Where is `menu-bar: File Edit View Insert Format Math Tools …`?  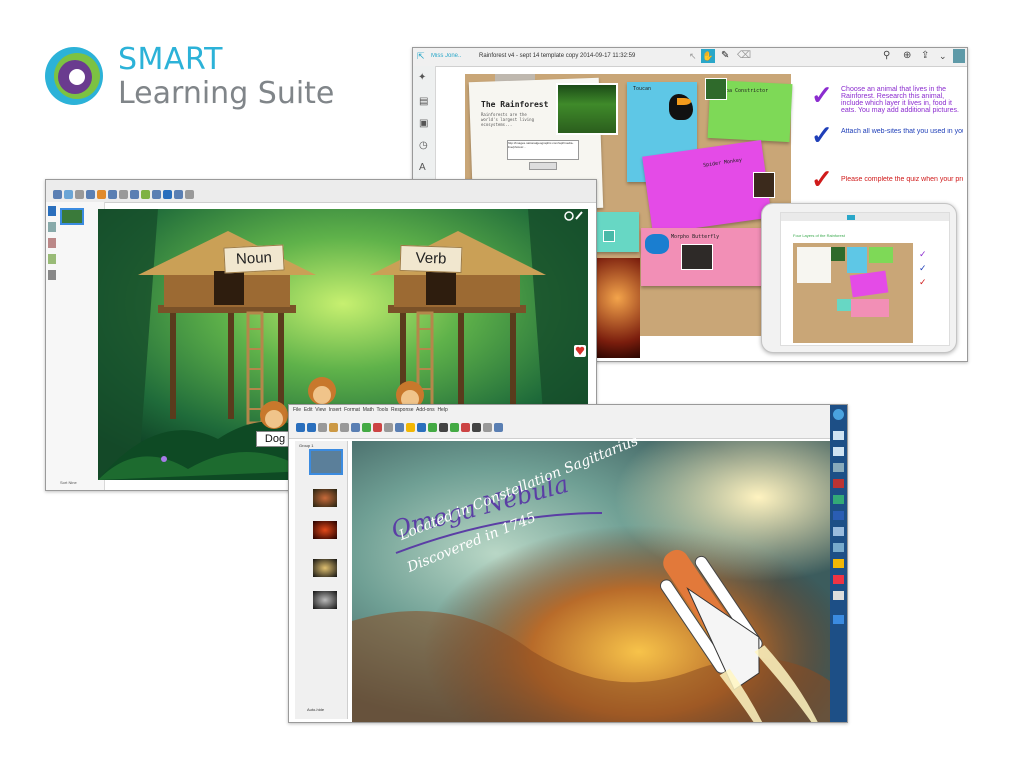 menu-bar: File Edit View Insert Format Math Tools … is located at coordinates (370, 410).